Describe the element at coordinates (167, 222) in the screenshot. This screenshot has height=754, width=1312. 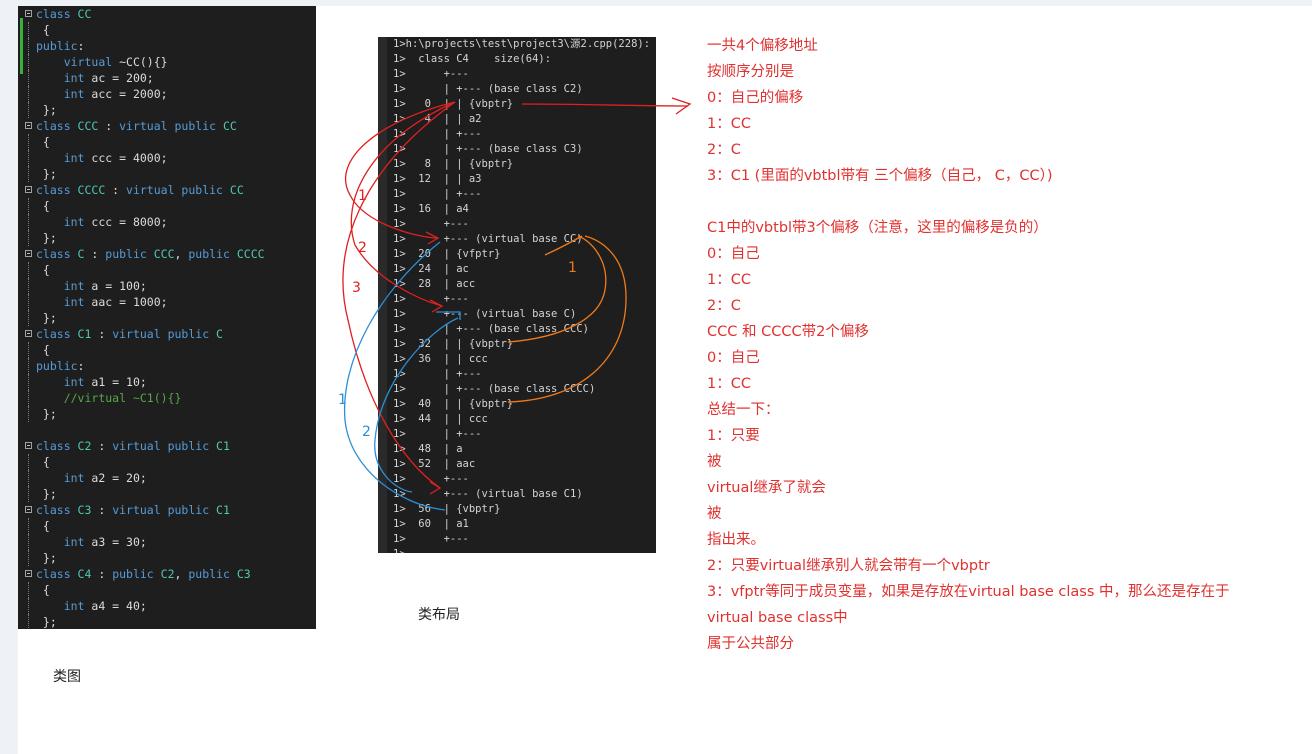
I see `code-line: int ccc = 8000;` at that location.